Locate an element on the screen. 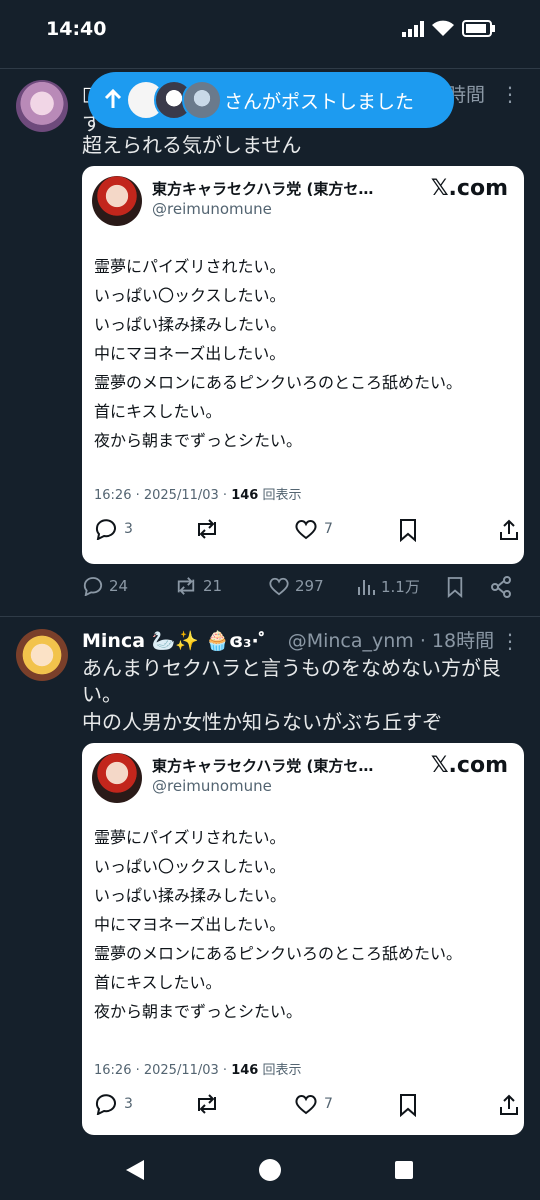  bookmark-button is located at coordinates (455, 587).